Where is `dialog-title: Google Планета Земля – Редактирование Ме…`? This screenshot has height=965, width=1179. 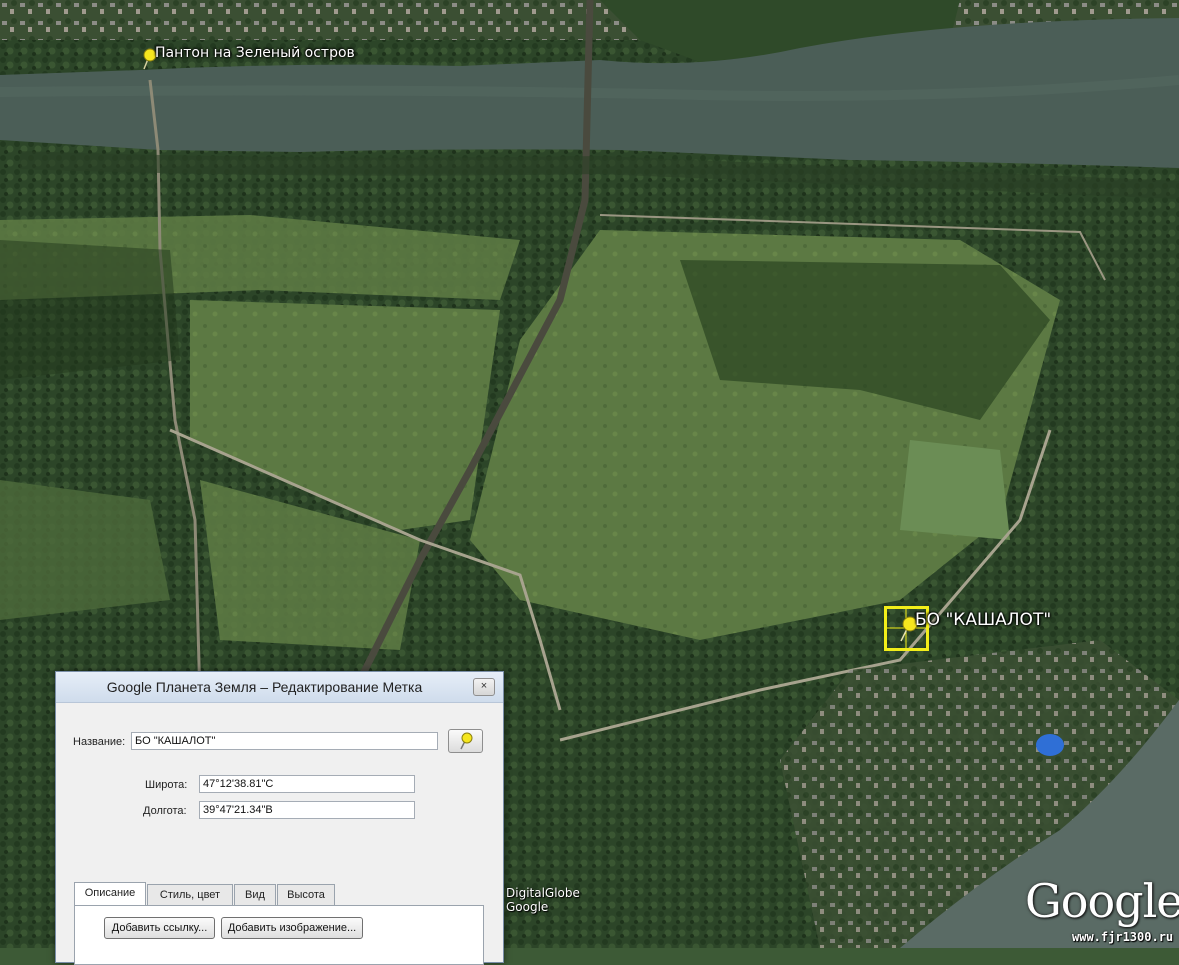 dialog-title: Google Планета Земля – Редактирование Ме… is located at coordinates (264, 687).